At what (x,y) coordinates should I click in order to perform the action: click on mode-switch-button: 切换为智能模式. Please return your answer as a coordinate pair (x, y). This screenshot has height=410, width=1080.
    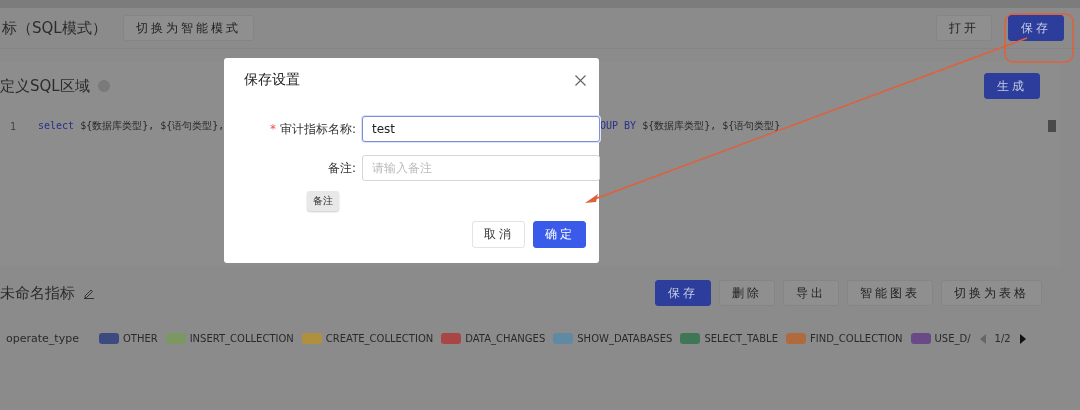
    Looking at the image, I should click on (188, 28).